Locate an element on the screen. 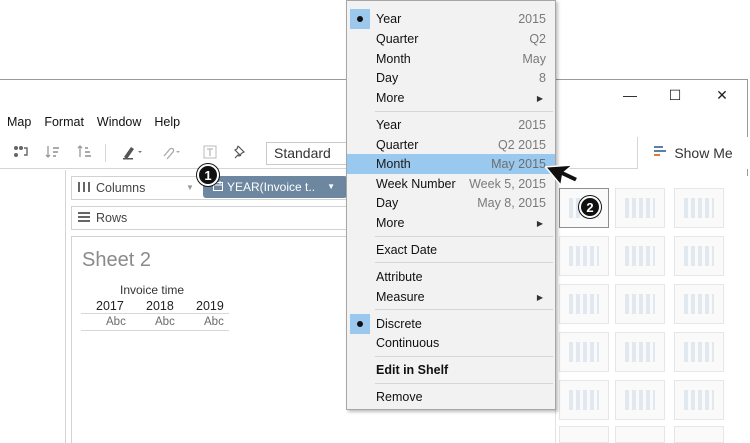 The height and width of the screenshot is (443, 750). chart-type-dual-lines is located at coordinates (699, 400).